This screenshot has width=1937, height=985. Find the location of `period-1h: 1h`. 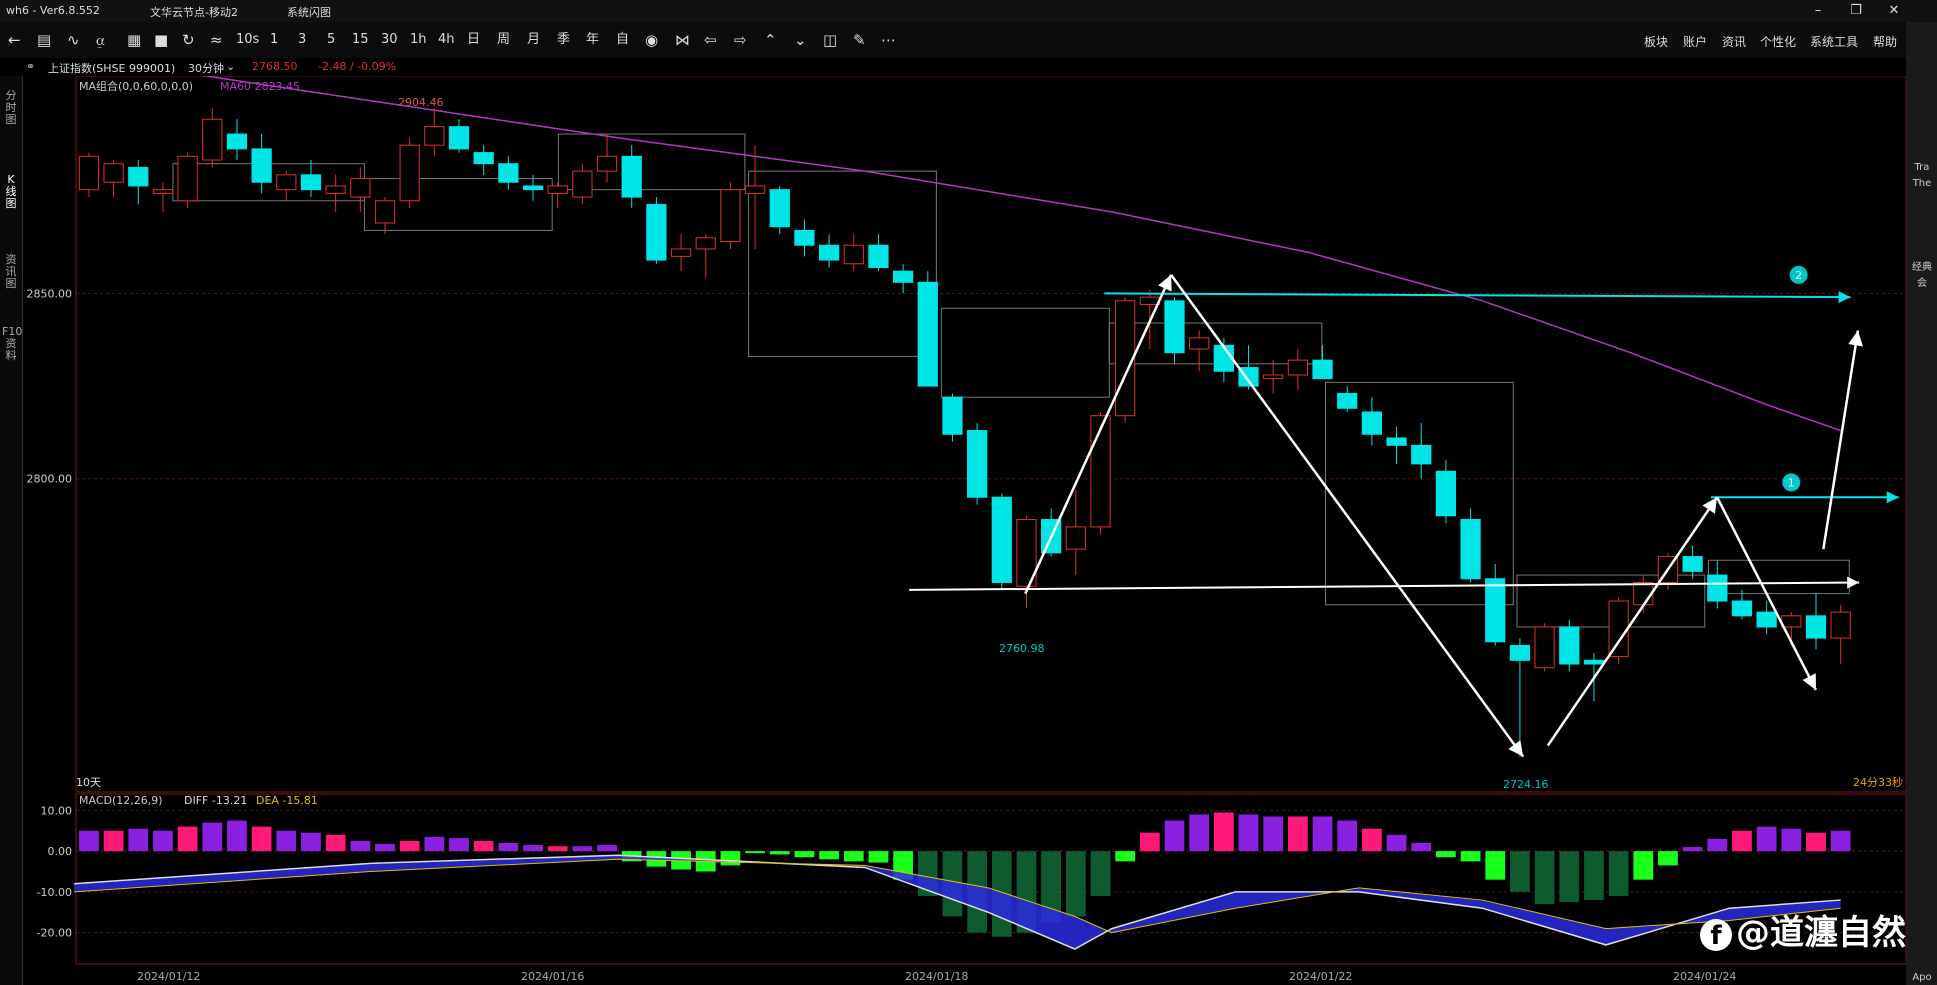

period-1h: 1h is located at coordinates (418, 40).